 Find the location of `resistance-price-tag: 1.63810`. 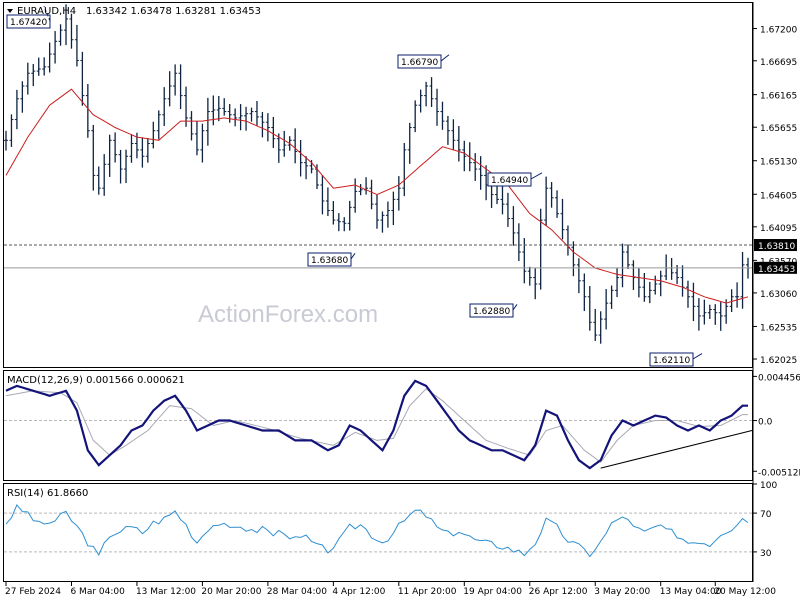

resistance-price-tag: 1.63810 is located at coordinates (775, 245).